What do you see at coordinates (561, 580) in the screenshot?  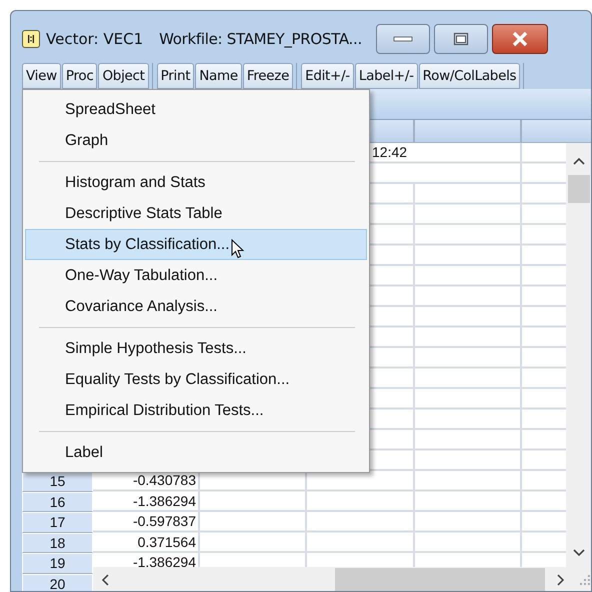 I see `scroll-right-icon` at bounding box center [561, 580].